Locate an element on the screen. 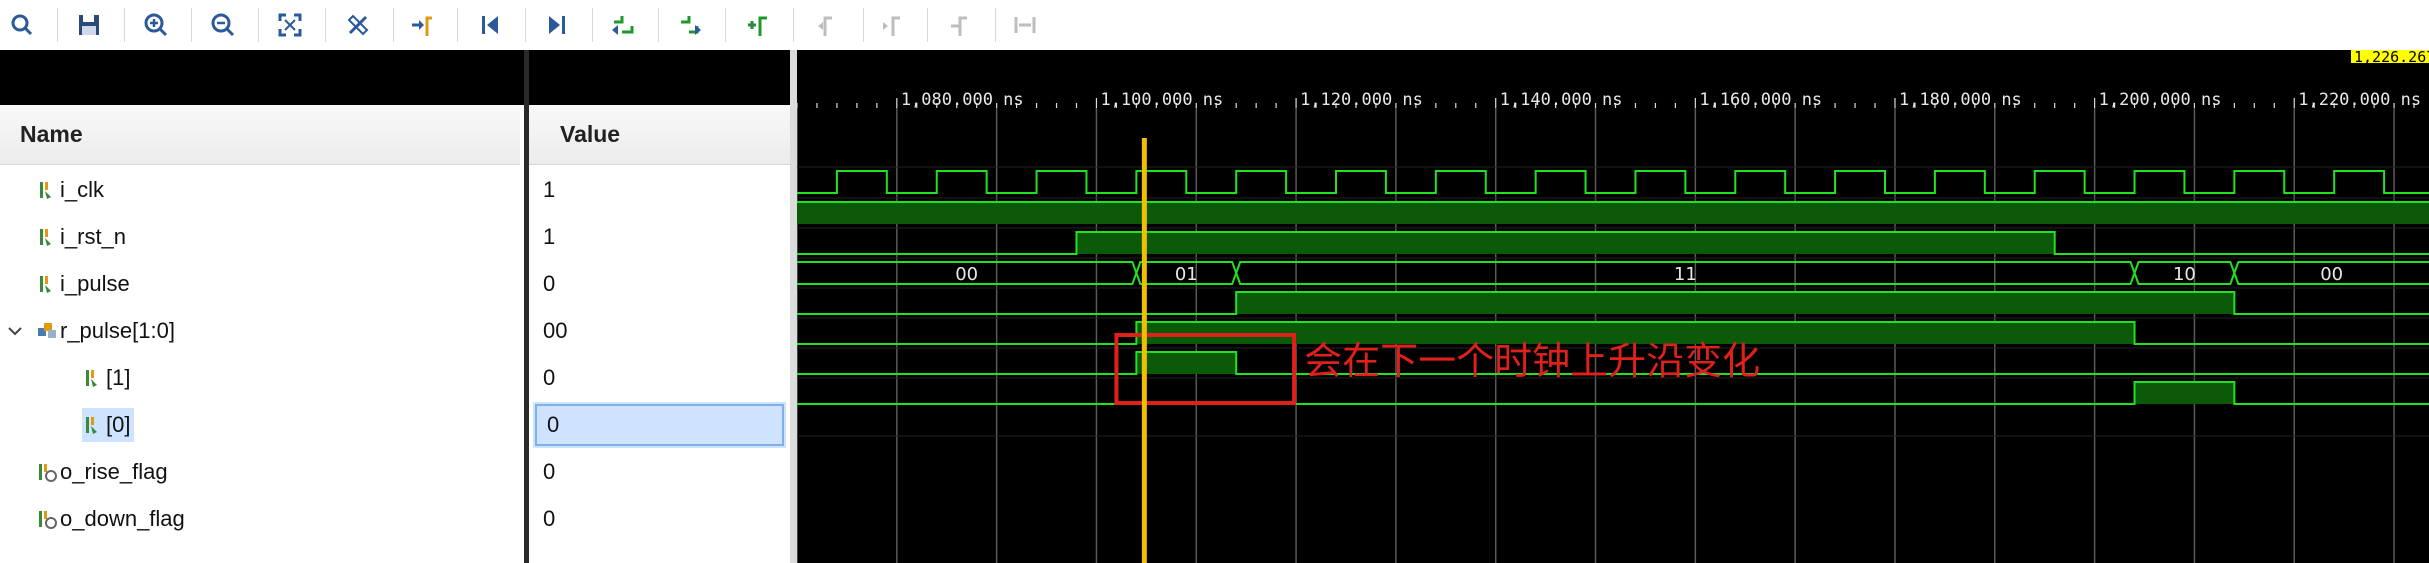  signal-name: i_pulse is located at coordinates (95, 283).